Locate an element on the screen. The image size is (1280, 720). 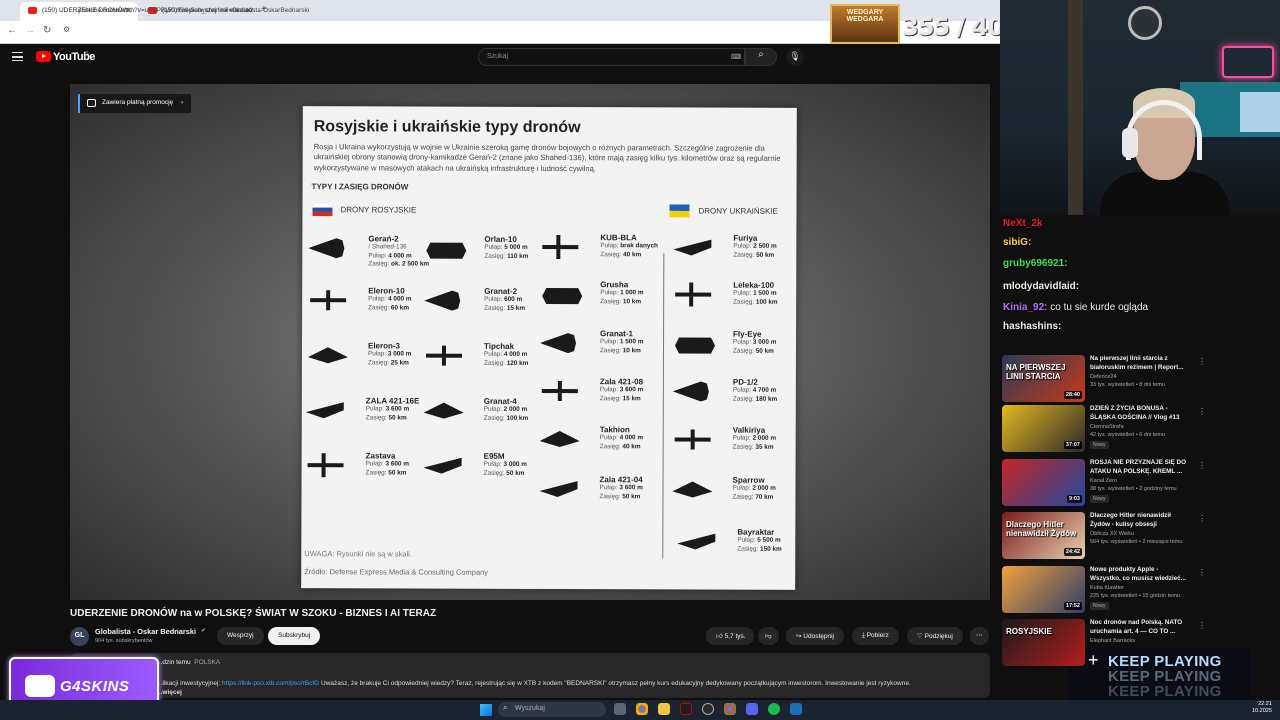
channel-name: Defence24 is located at coordinates (1103, 377).